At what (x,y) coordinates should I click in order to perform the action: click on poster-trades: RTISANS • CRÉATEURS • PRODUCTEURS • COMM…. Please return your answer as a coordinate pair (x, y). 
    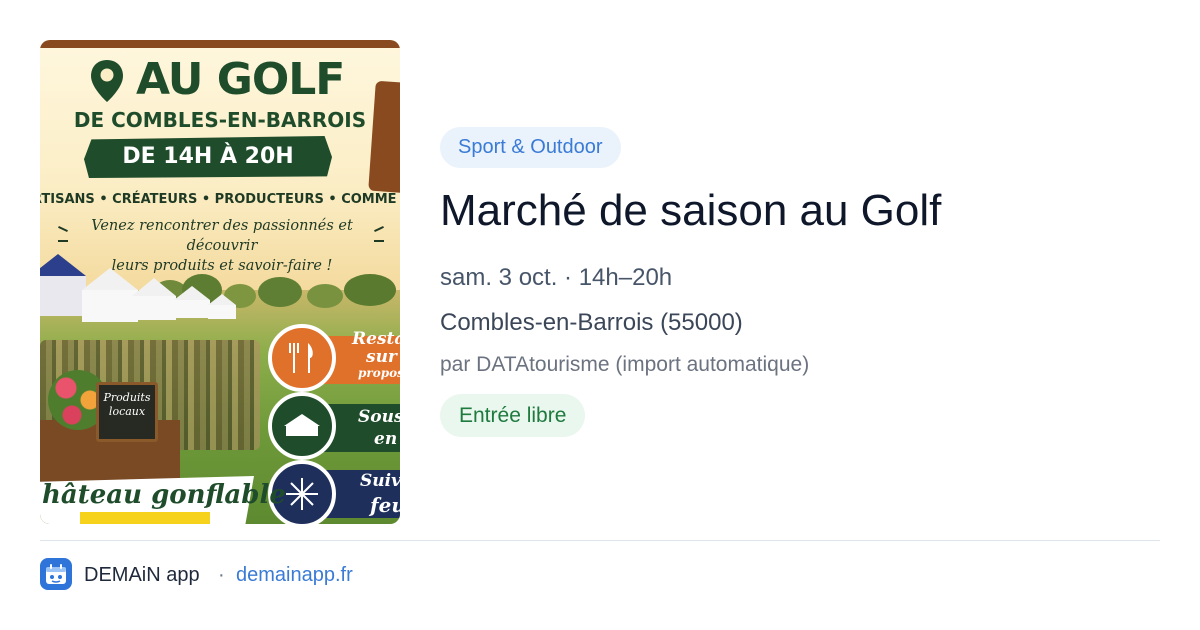
    Looking at the image, I should click on (218, 199).